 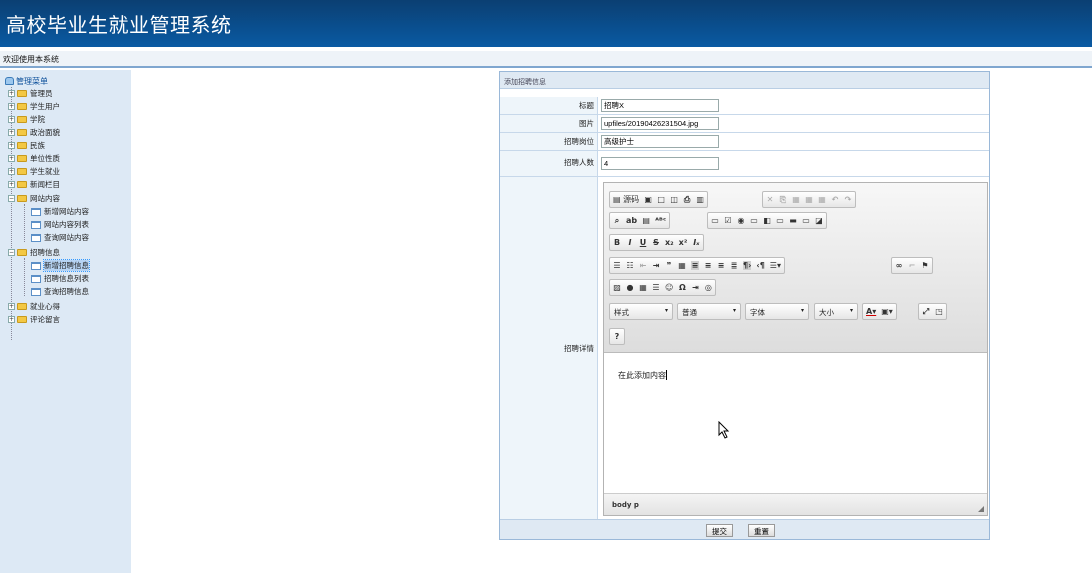 I want to click on bulleted-list-icon: ☷, so click(x=630, y=265).